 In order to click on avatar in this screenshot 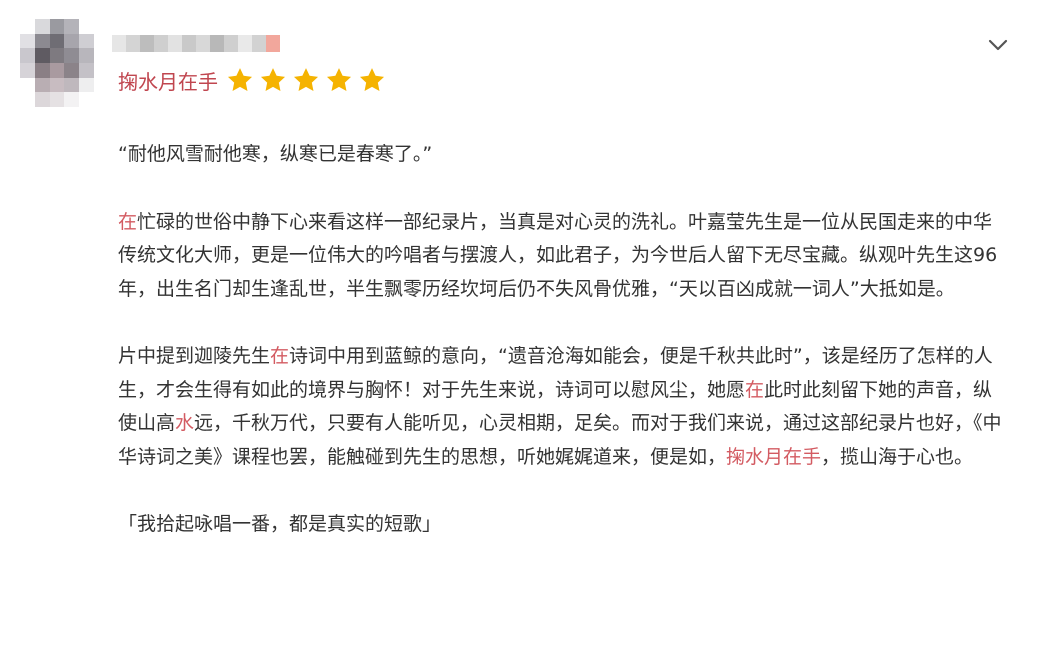, I will do `click(57, 63)`.